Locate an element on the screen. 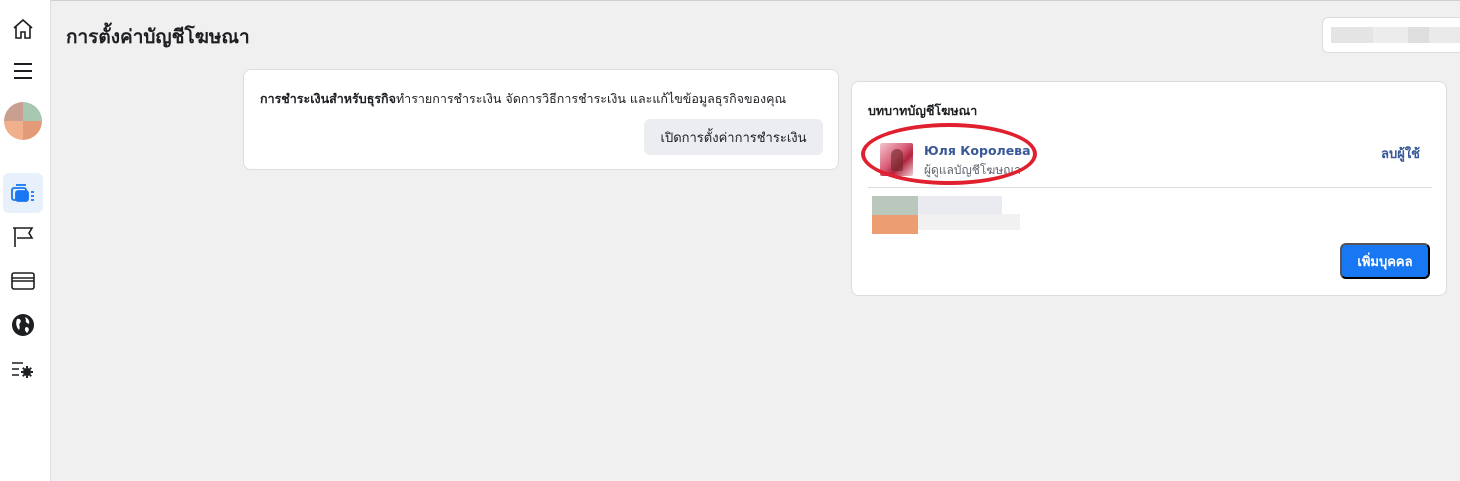 The height and width of the screenshot is (481, 1460). menu-button is located at coordinates (23, 71).